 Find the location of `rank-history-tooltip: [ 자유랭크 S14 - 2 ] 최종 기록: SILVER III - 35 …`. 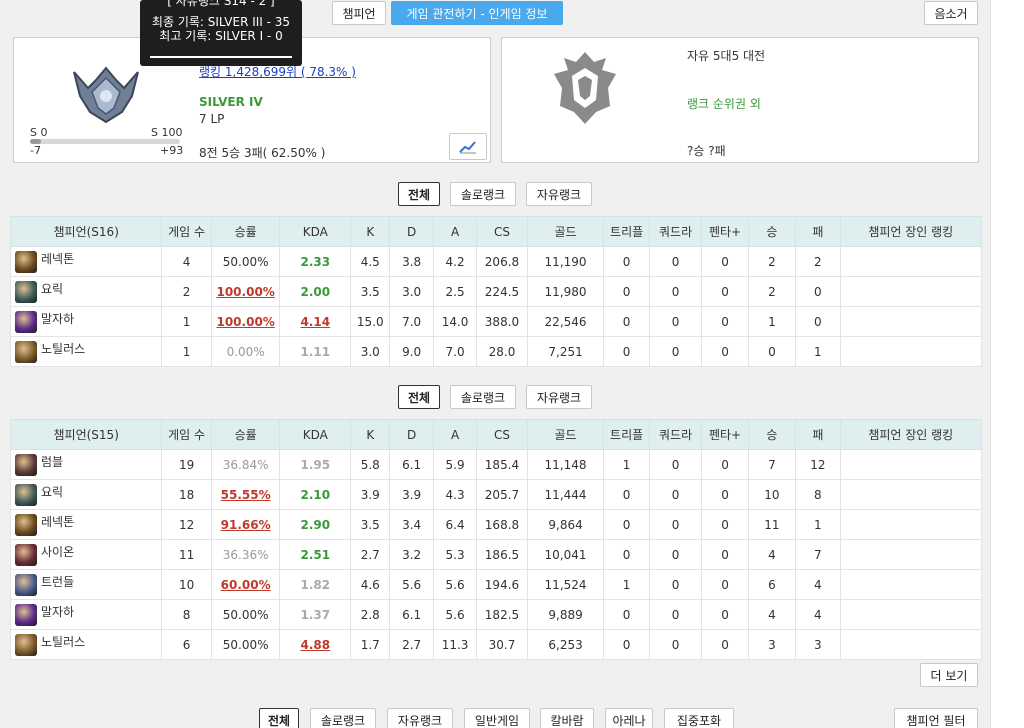

rank-history-tooltip: [ 자유랭크 S14 - 2 ] 최종 기록: SILVER III - 35 … is located at coordinates (221, 33).